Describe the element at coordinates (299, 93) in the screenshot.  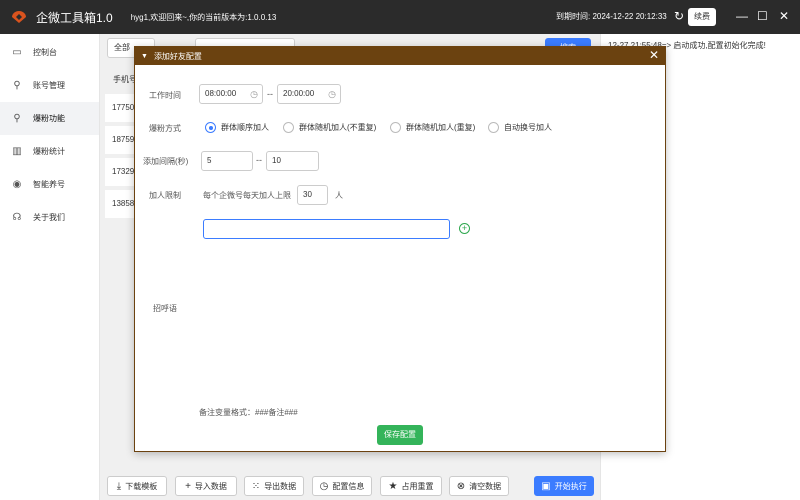
I see `end-time-value: 20:00:00` at that location.